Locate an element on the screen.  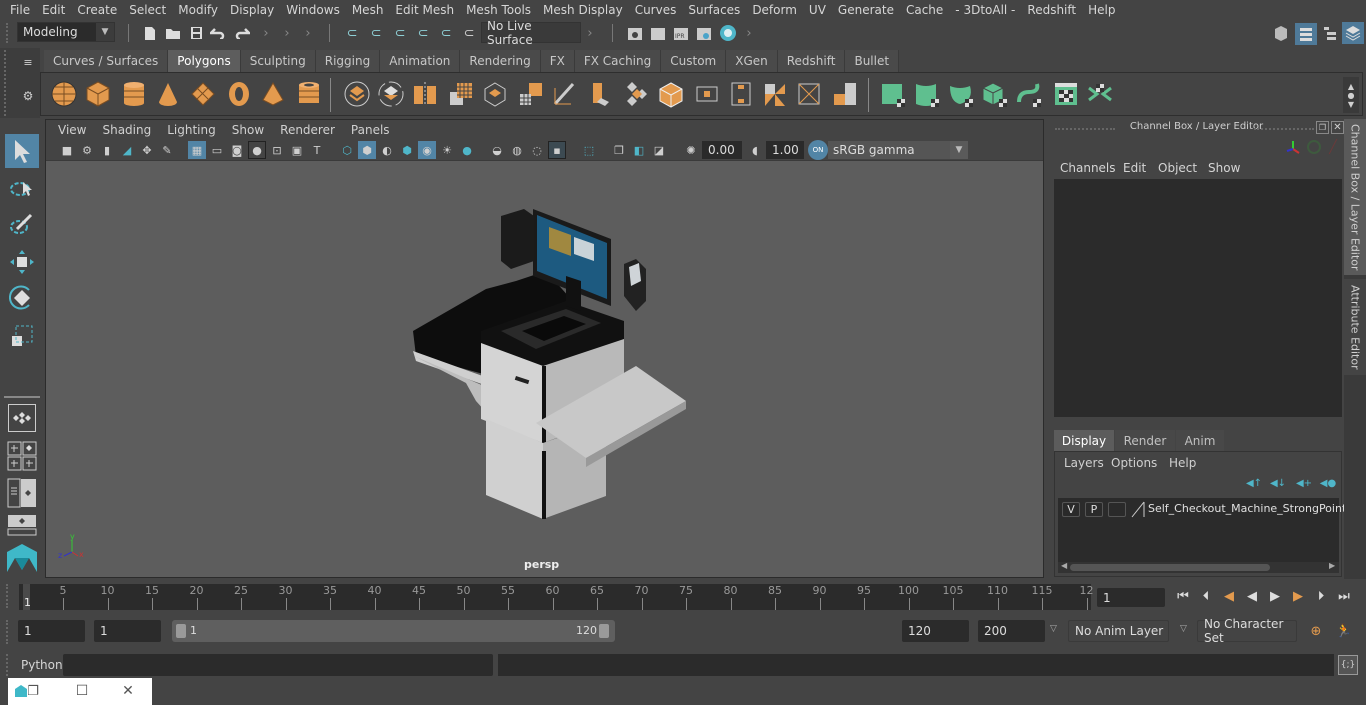
layers-menu: Layers is located at coordinates (1084, 463).